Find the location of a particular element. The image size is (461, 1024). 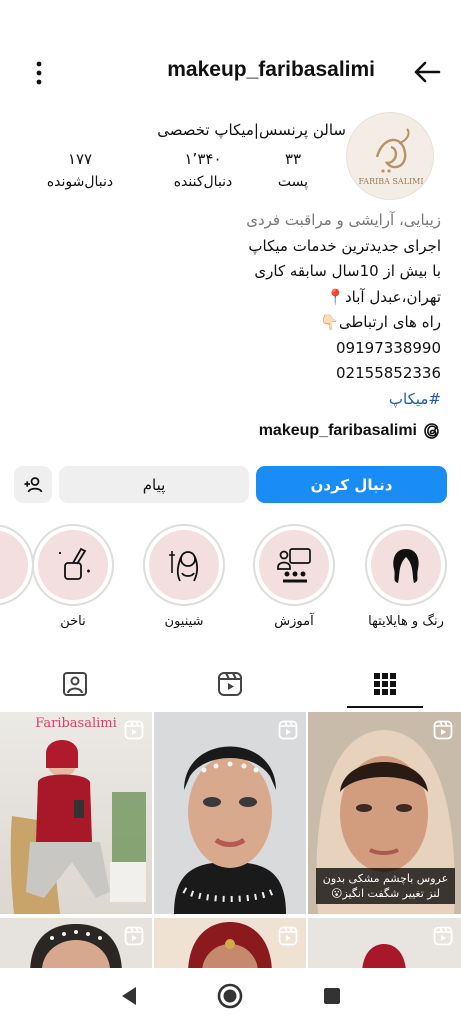

bio-phone: 09197338990 is located at coordinates (231, 349).